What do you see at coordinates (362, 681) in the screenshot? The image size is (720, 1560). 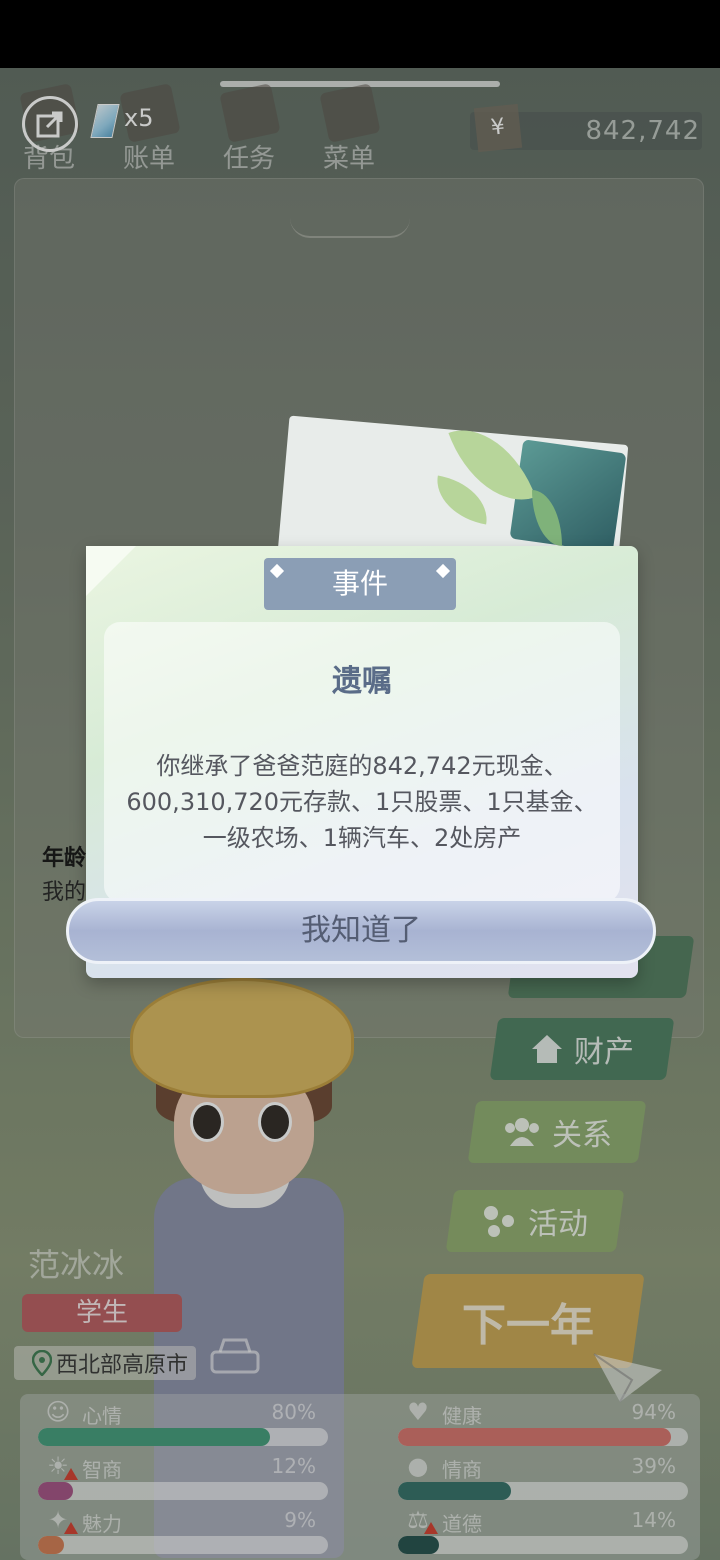 I see `event-heading: 遗嘱` at bounding box center [362, 681].